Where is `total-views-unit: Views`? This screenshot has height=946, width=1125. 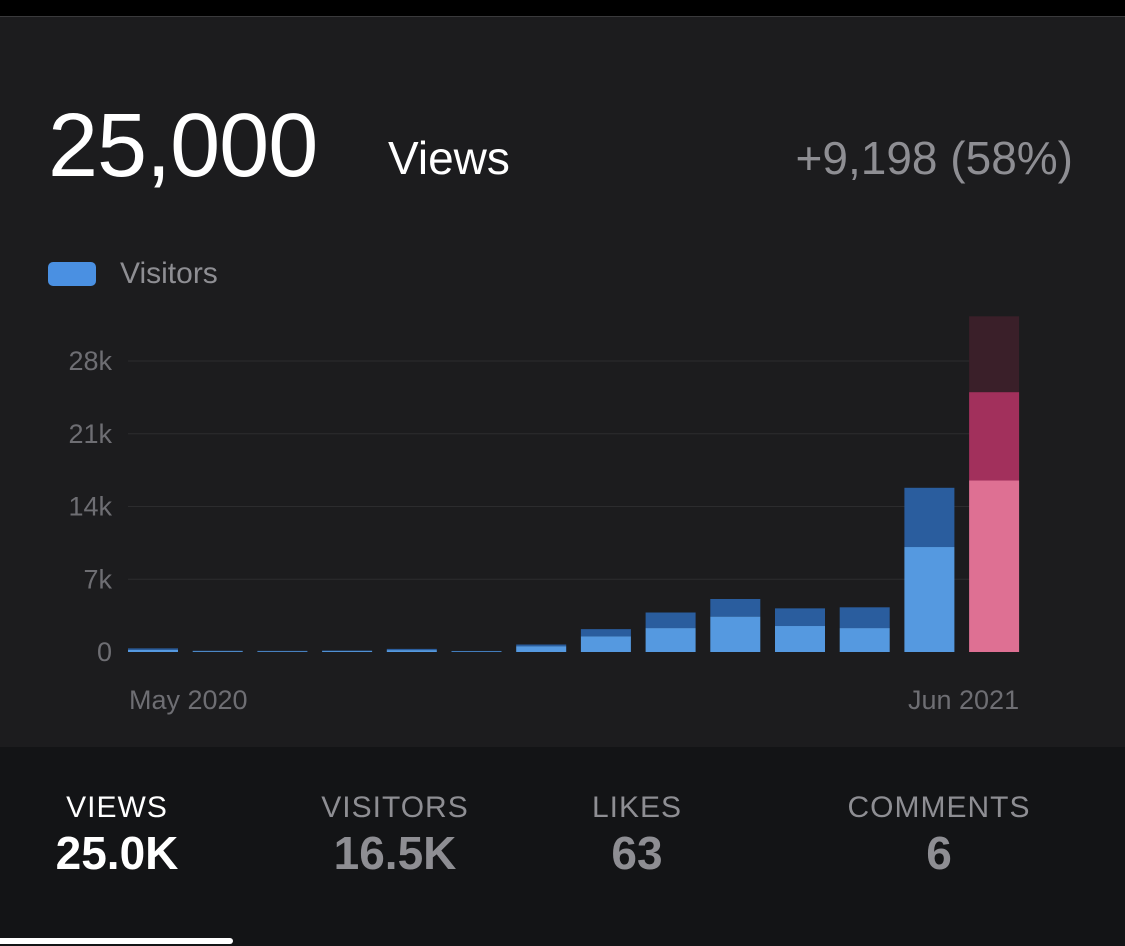
total-views-unit: Views is located at coordinates (449, 158).